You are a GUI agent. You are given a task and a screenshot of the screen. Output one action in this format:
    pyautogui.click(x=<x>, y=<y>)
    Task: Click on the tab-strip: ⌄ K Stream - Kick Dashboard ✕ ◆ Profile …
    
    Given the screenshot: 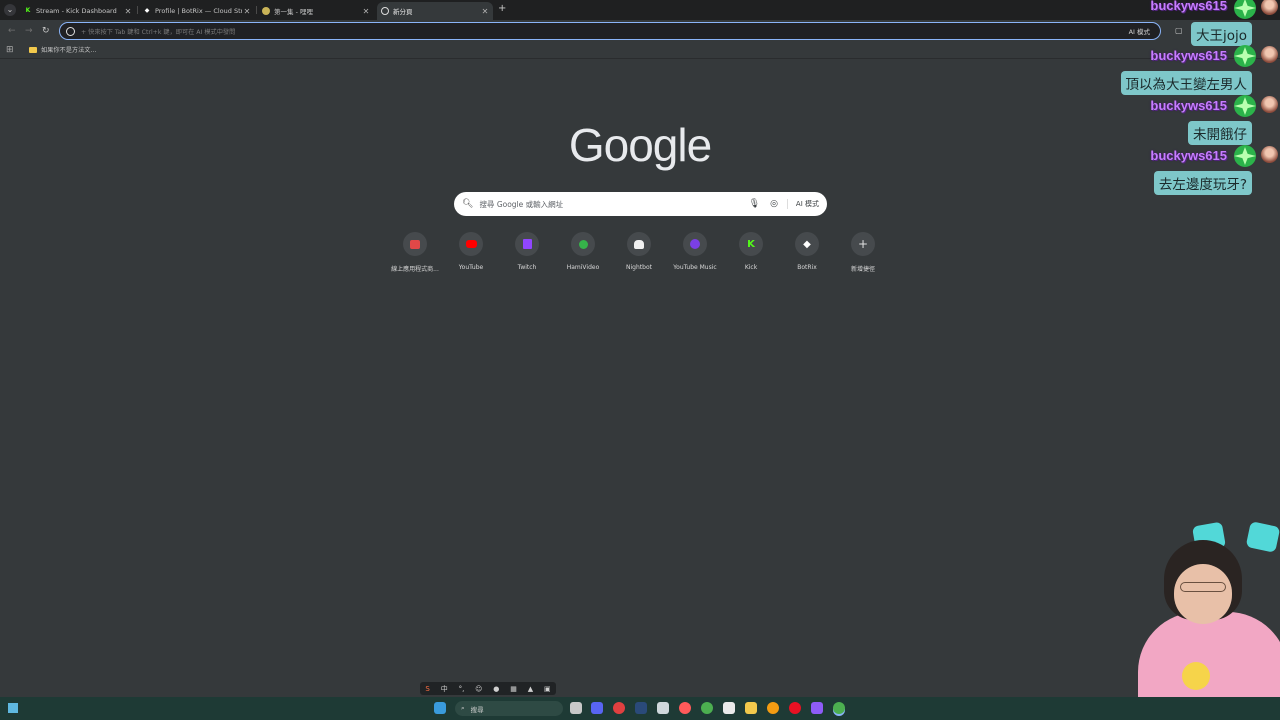 What is the action you would take?
    pyautogui.click(x=640, y=10)
    